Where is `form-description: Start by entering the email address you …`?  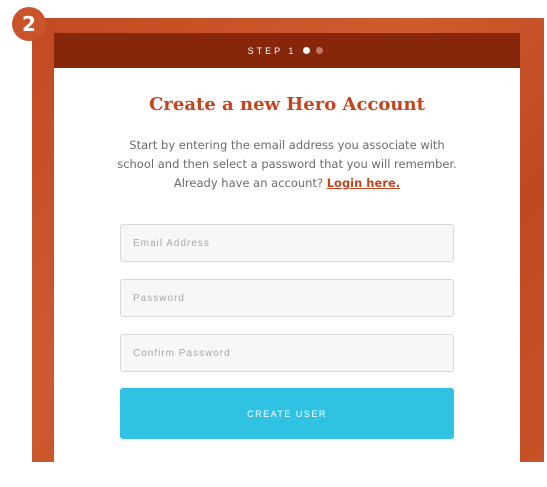
form-description: Start by entering the email address you … is located at coordinates (287, 164).